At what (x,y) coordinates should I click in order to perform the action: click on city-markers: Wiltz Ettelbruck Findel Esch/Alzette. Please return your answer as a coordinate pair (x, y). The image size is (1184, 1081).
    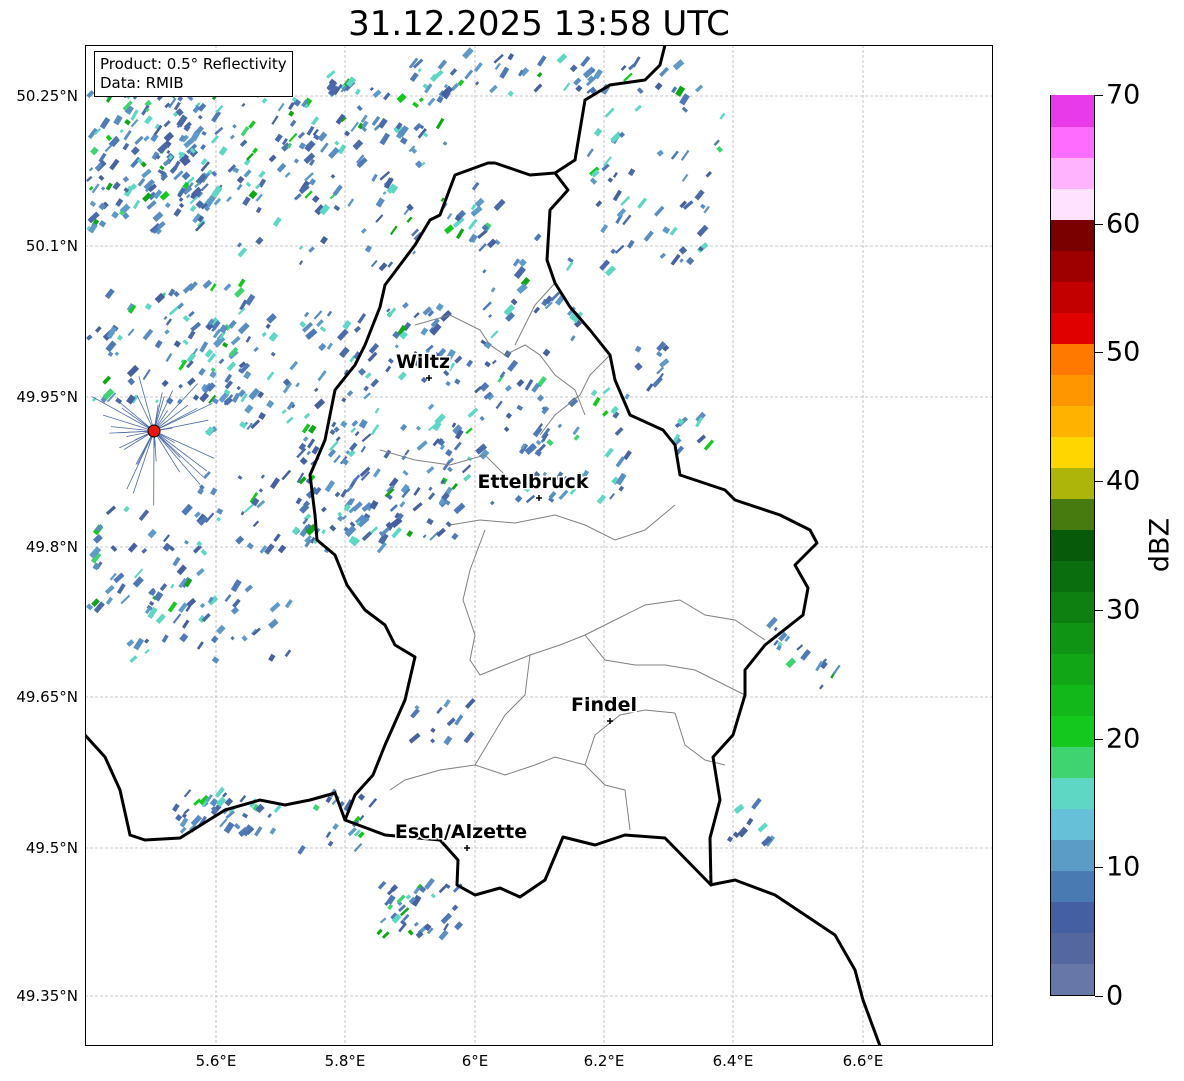
    Looking at the image, I should click on (516, 600).